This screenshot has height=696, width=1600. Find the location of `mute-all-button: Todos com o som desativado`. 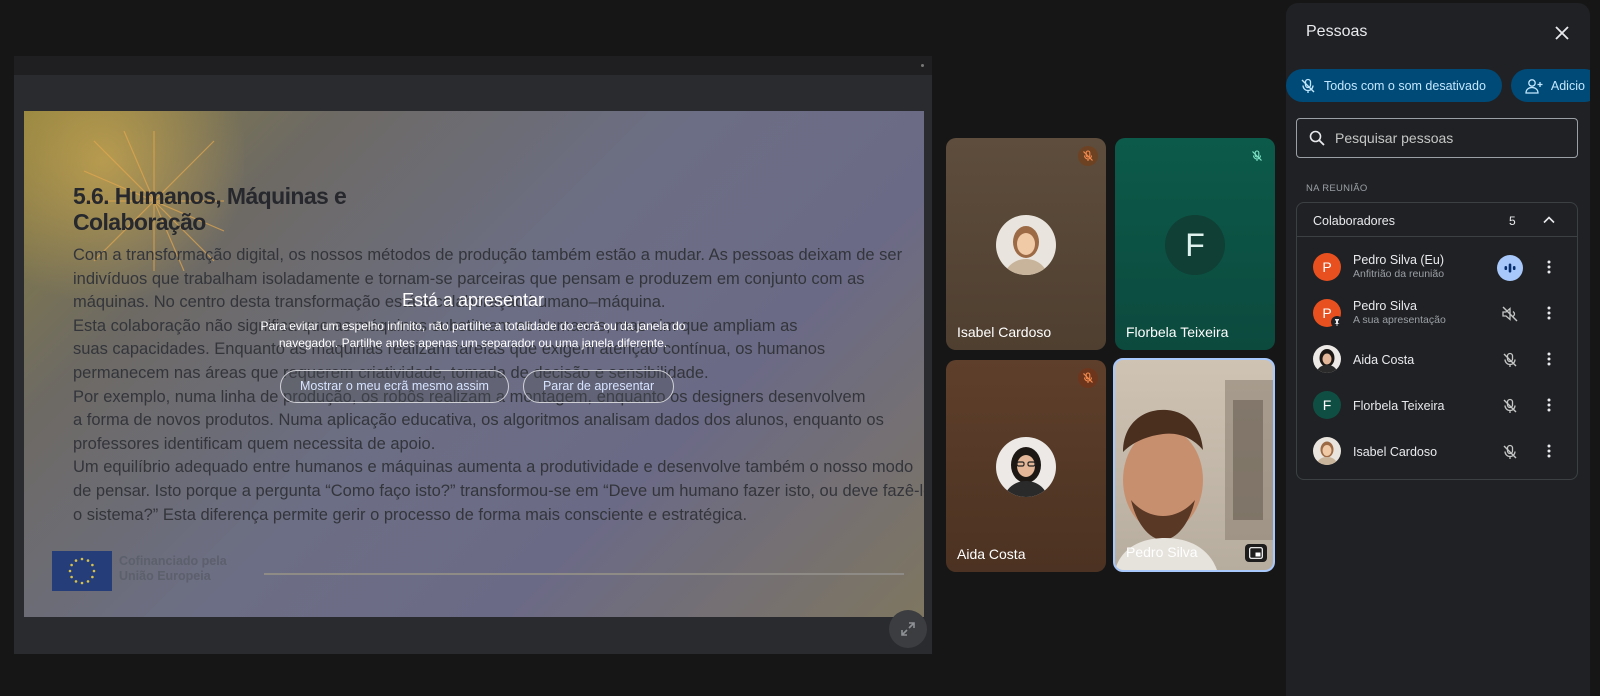

mute-all-button: Todos com o som desativado is located at coordinates (1394, 85).